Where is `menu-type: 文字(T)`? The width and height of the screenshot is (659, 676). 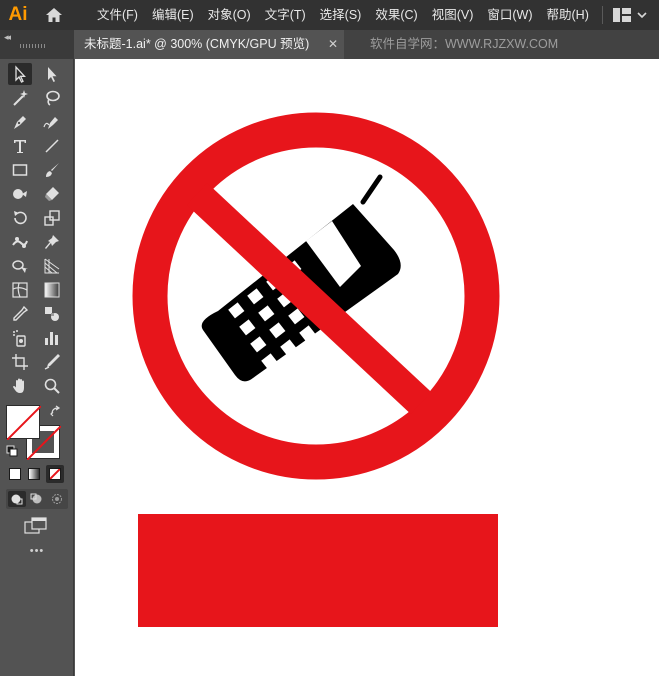 menu-type: 文字(T) is located at coordinates (285, 15).